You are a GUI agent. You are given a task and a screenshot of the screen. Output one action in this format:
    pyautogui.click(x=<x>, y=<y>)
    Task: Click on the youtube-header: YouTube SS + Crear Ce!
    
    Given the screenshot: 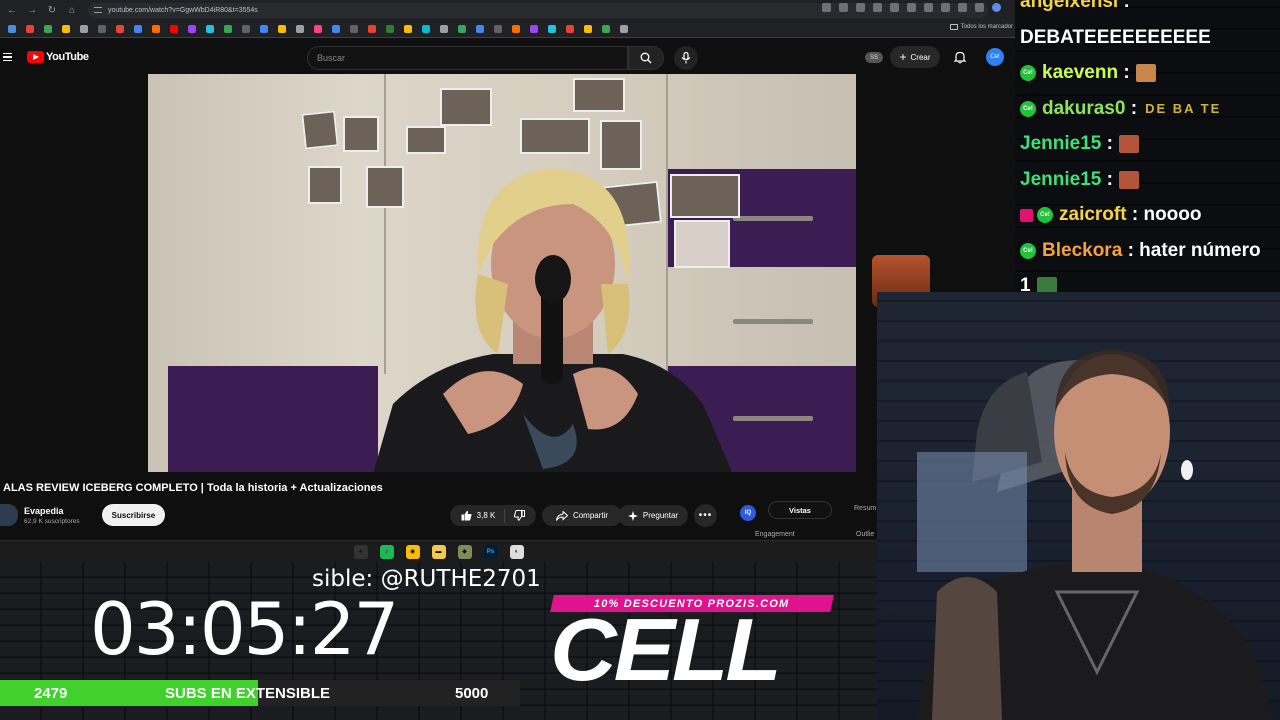 What is the action you would take?
    pyautogui.click(x=507, y=57)
    